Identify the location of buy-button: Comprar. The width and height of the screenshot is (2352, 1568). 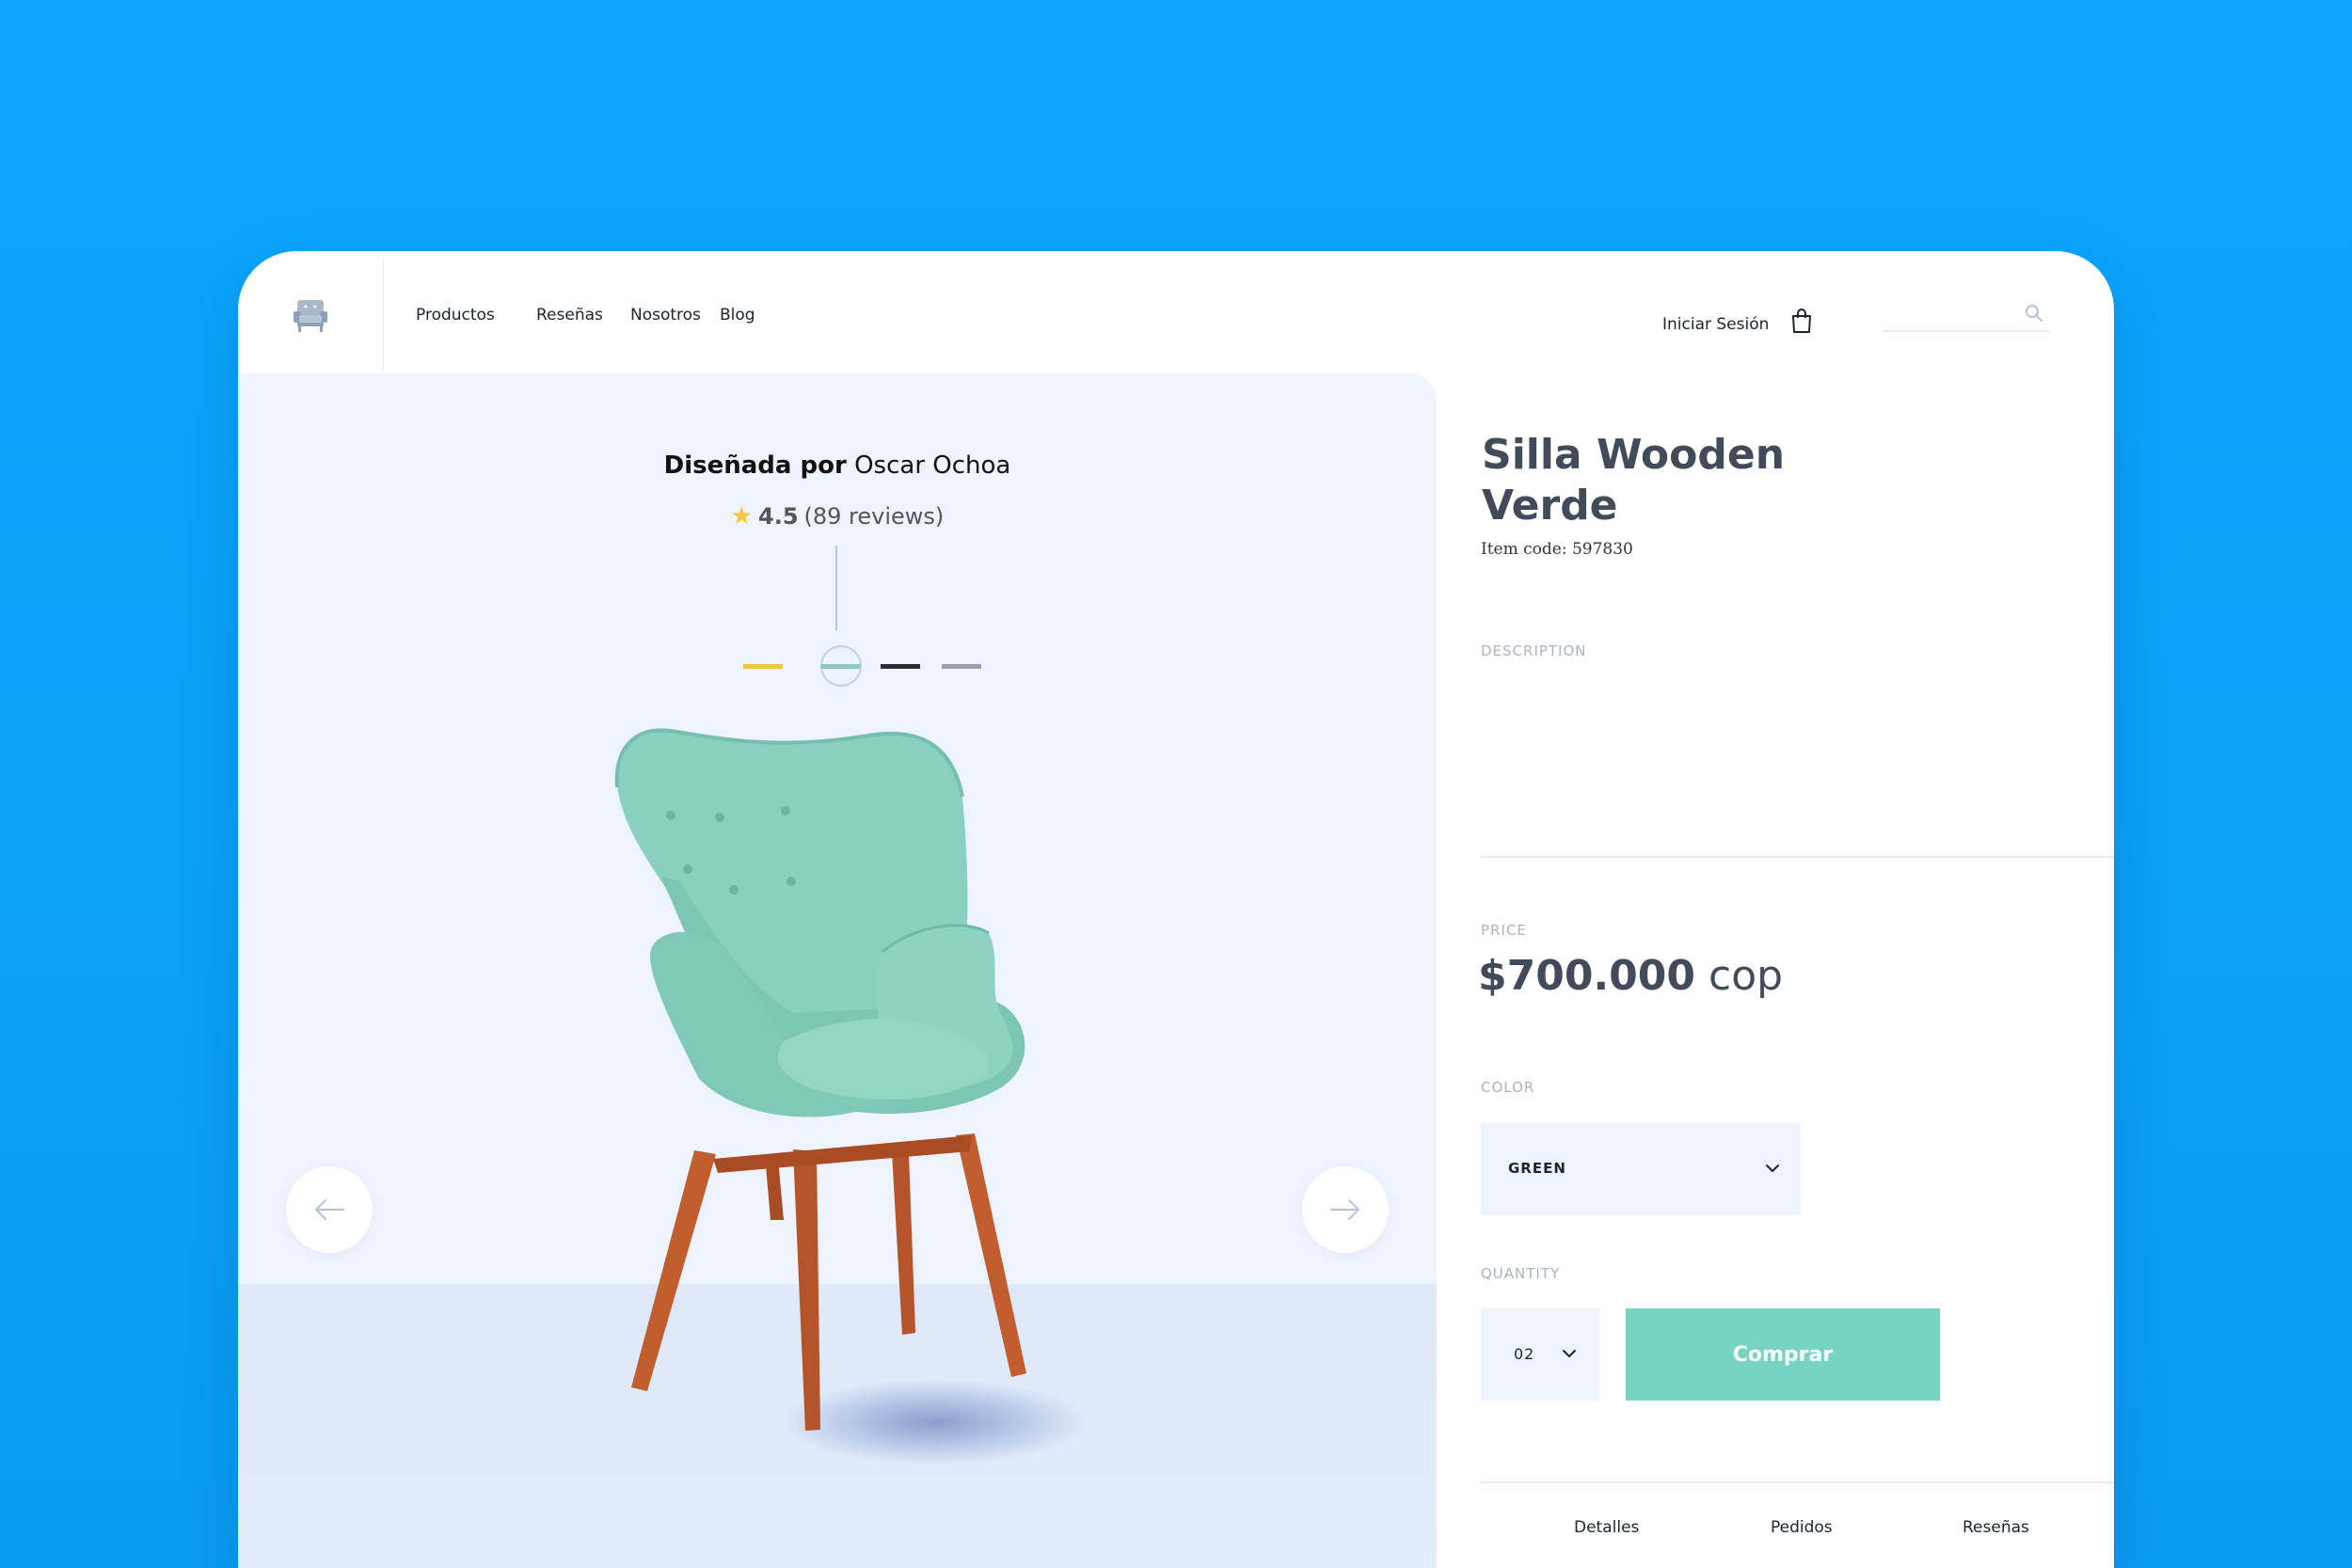
(1783, 1354).